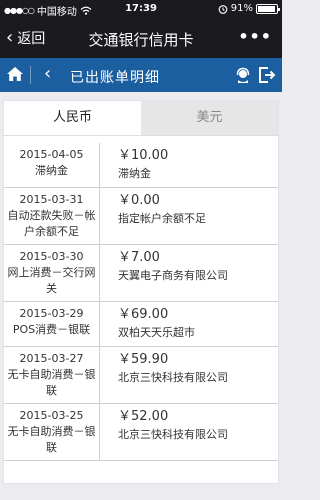 Image resolution: width=320 pixels, height=500 pixels. What do you see at coordinates (141, 135) in the screenshot?
I see `tabs-divider` at bounding box center [141, 135].